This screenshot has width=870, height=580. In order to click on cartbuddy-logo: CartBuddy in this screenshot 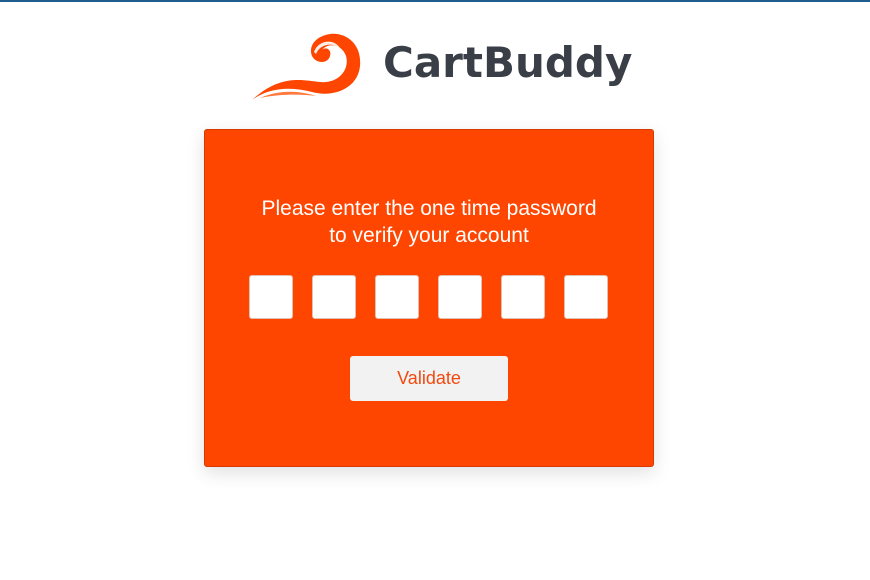, I will do `click(441, 67)`.